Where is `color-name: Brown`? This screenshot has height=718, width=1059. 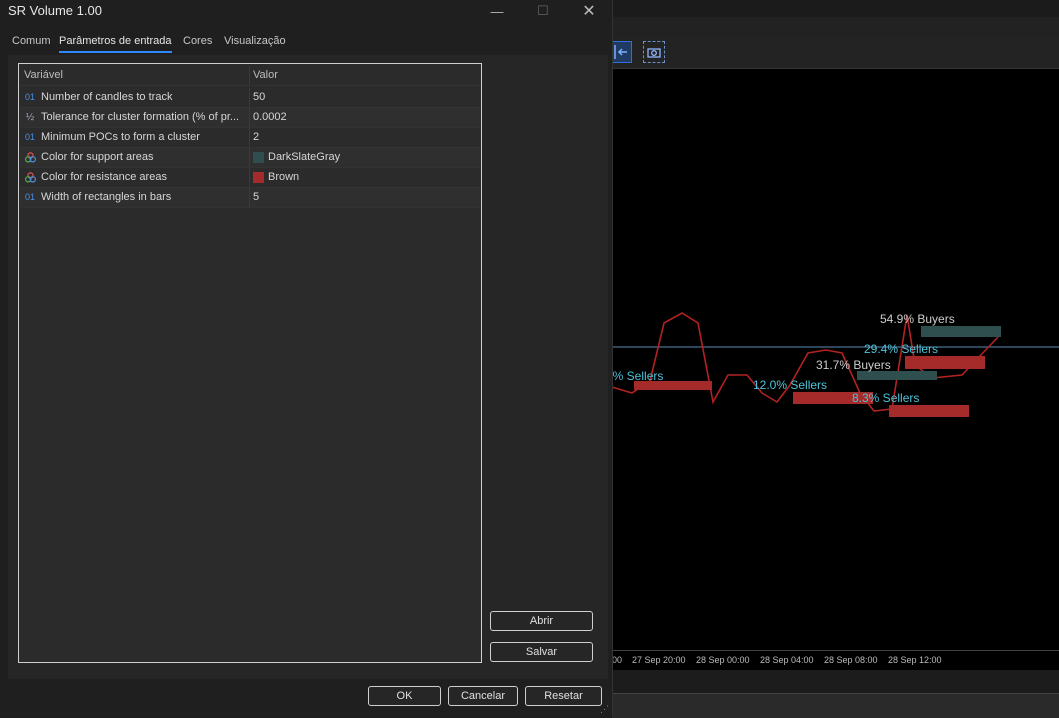 color-name: Brown is located at coordinates (284, 177).